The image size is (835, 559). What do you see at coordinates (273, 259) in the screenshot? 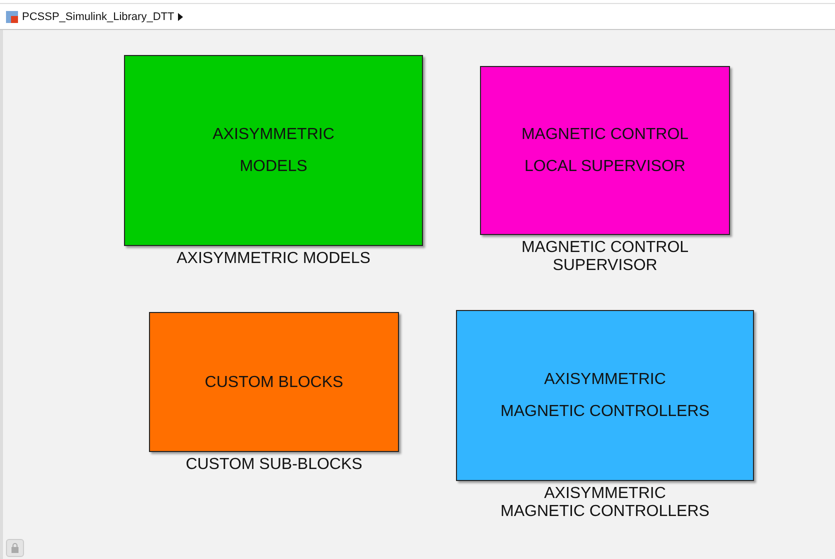
I see `block-caption: AXISYMMETRIC MODELS` at bounding box center [273, 259].